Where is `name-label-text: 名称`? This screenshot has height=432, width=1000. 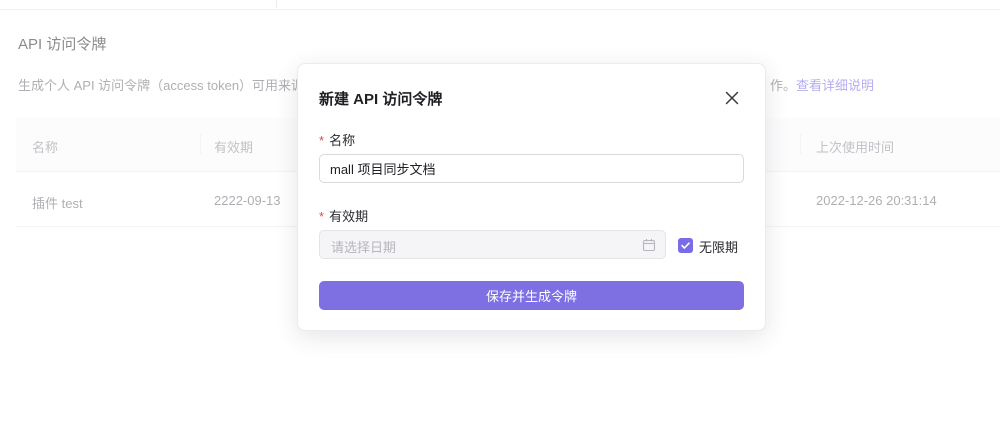 name-label-text: 名称 is located at coordinates (342, 140).